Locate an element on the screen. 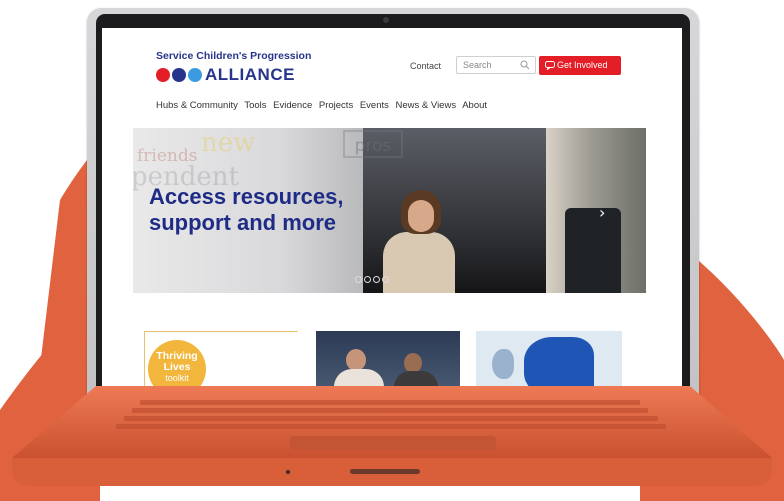 The image size is (784, 501). nav-tools: Tools is located at coordinates (255, 105).